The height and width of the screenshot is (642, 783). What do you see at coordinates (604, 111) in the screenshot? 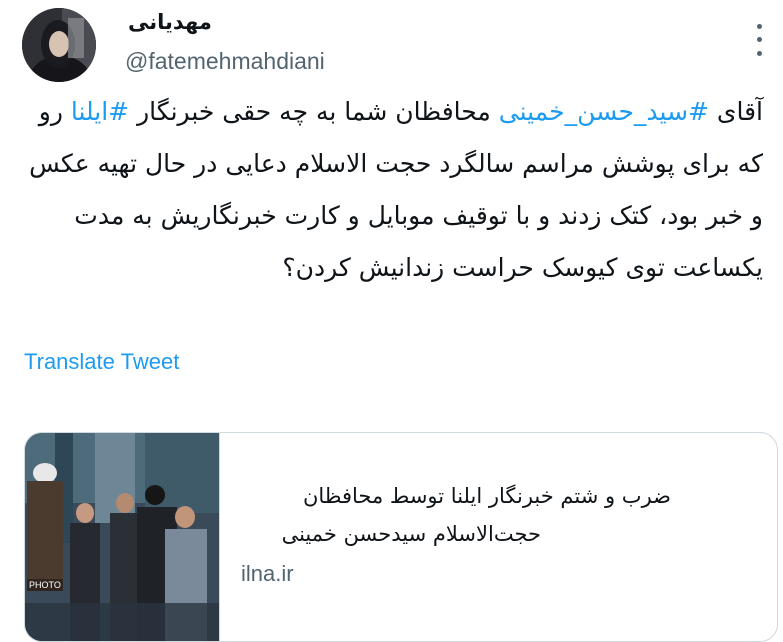
I see `hashtag-link: #سید_حسن_خمینی` at bounding box center [604, 111].